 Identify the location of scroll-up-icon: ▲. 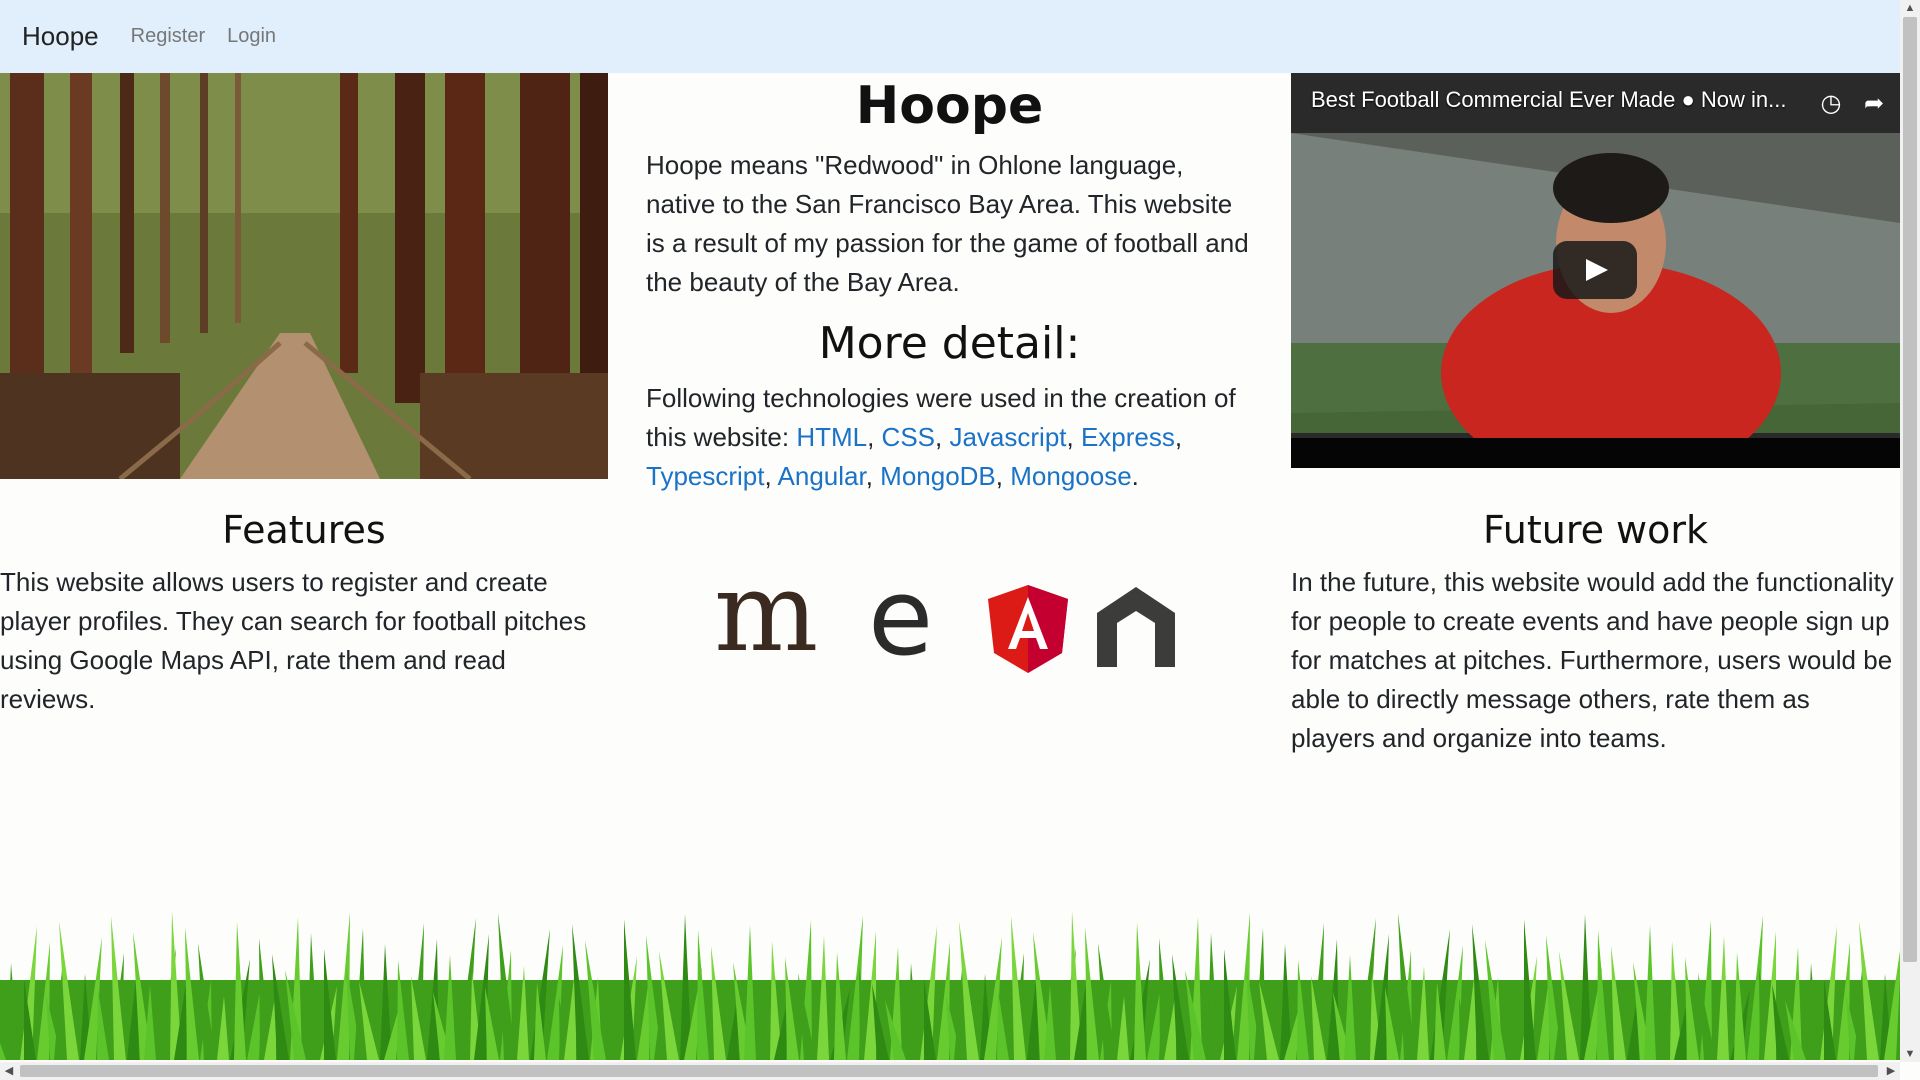
(1910, 8).